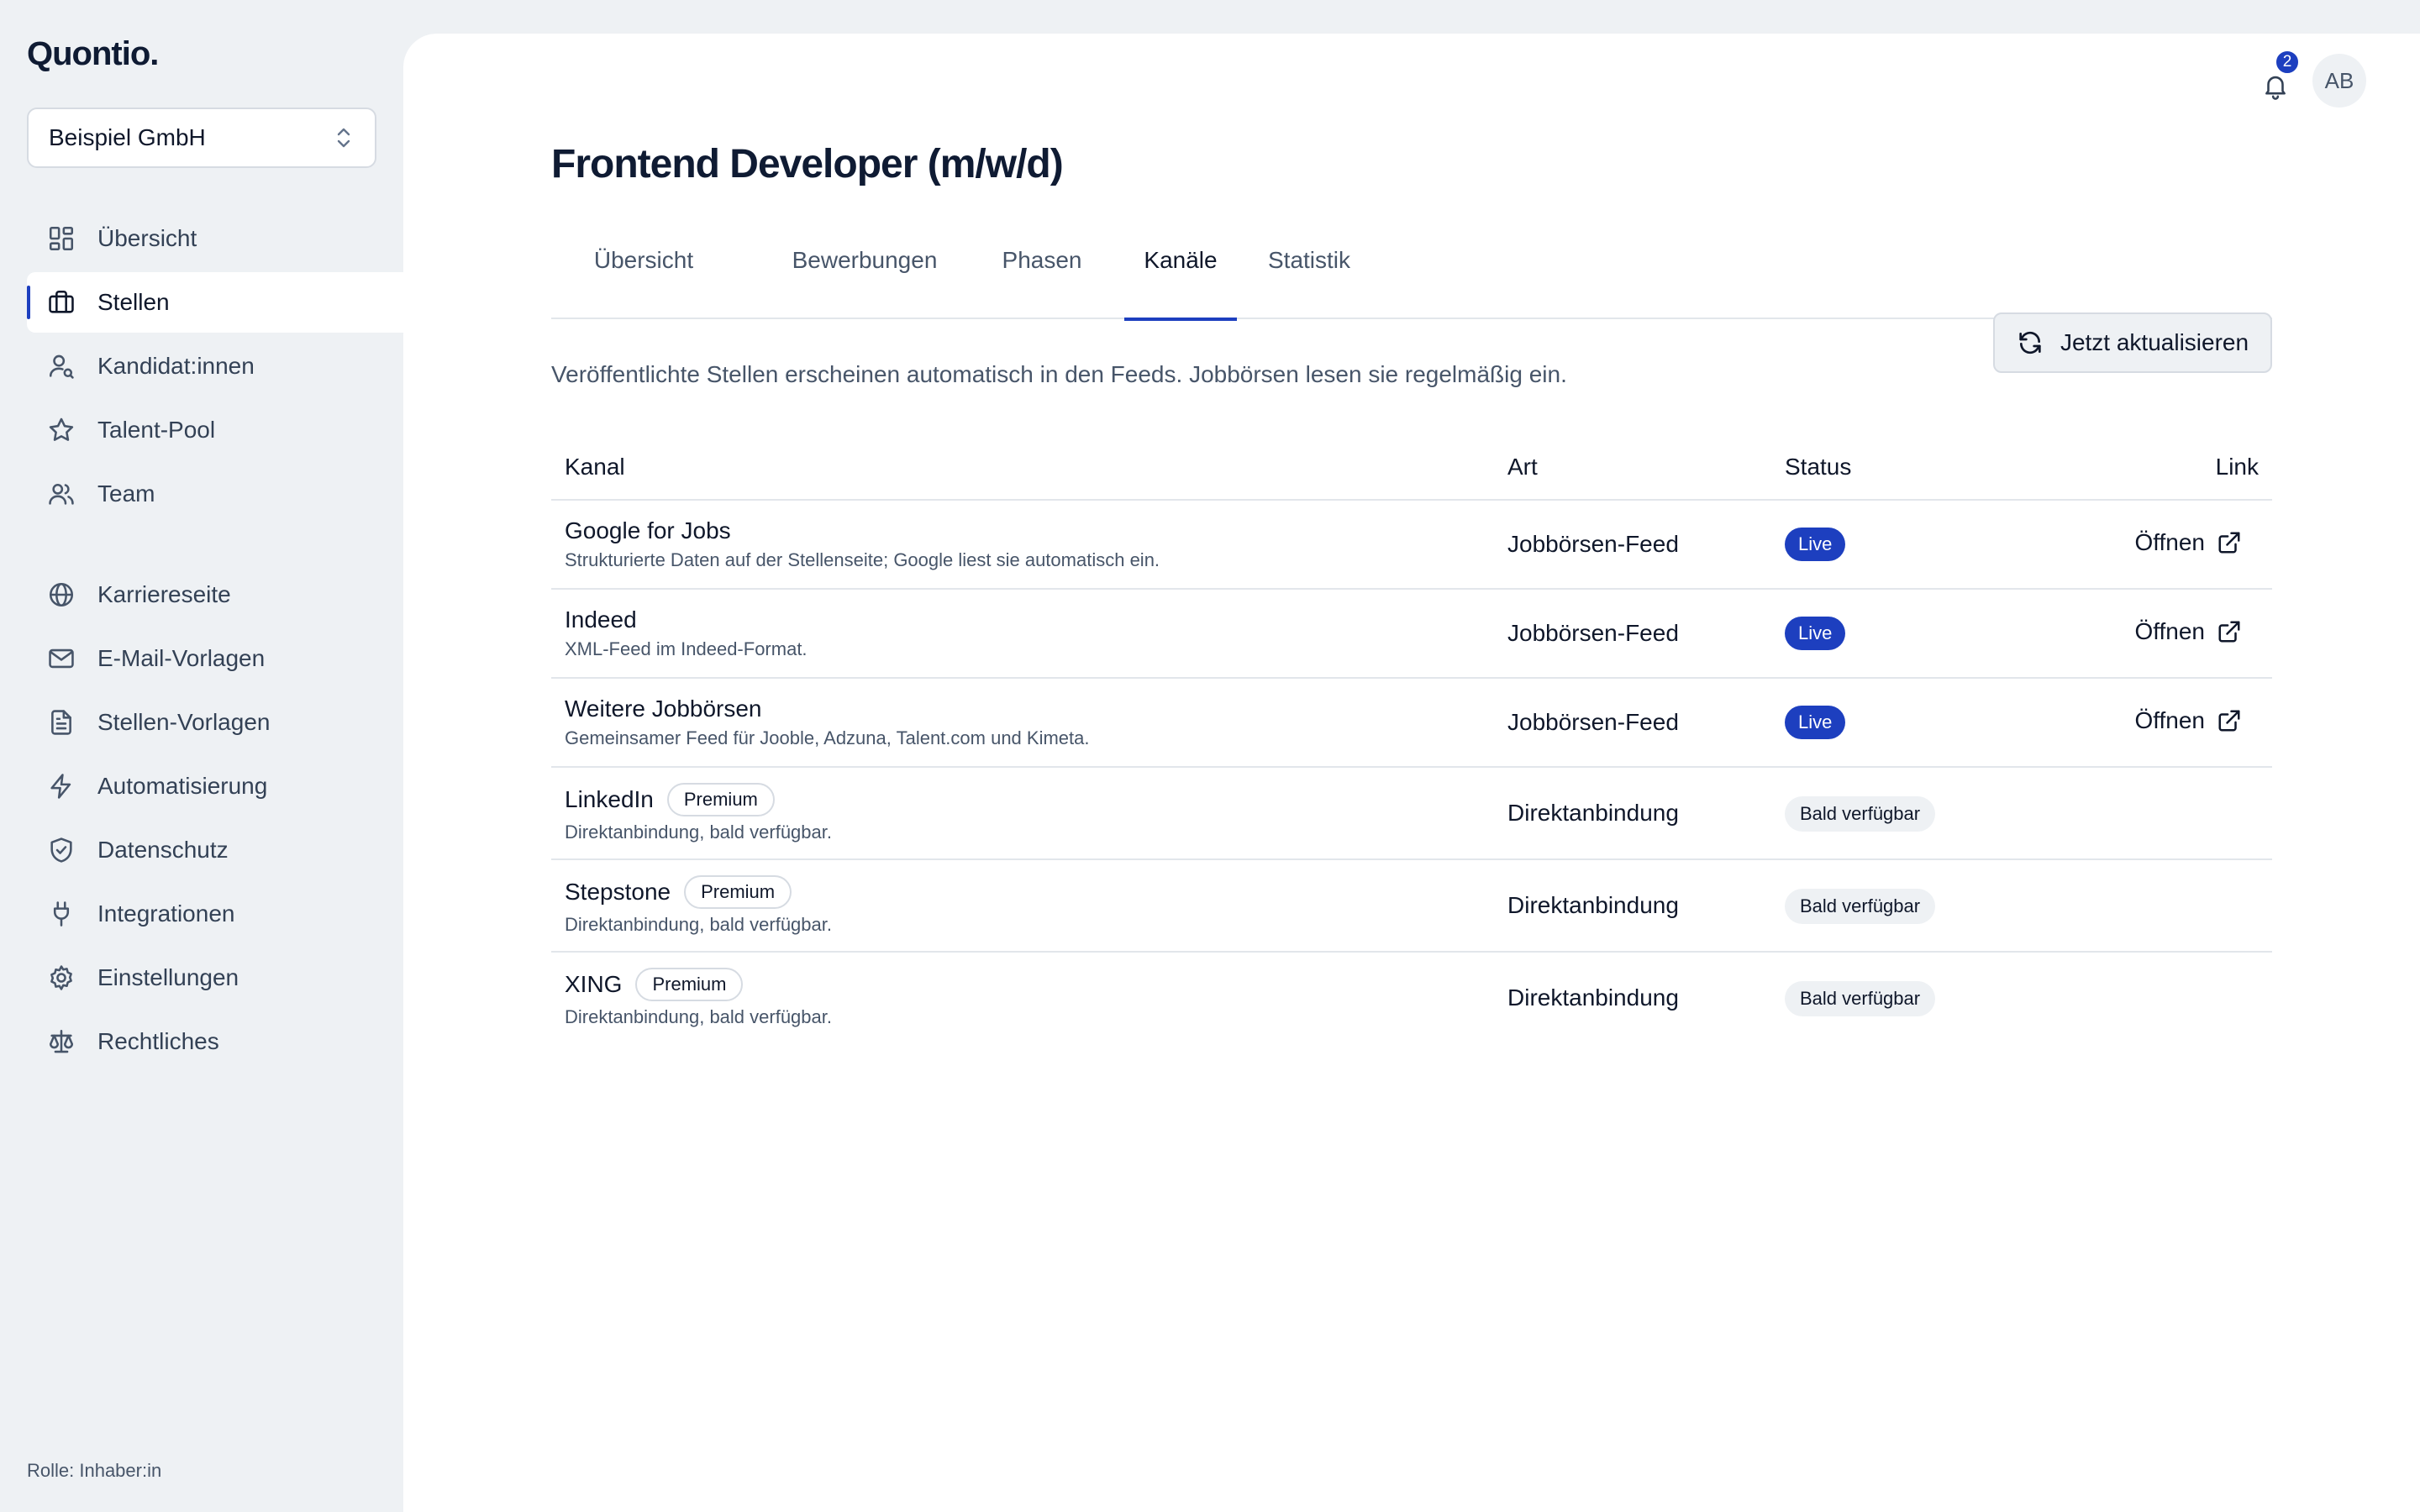 This screenshot has width=2420, height=1512. I want to click on notification-count-badge: 2, so click(2287, 62).